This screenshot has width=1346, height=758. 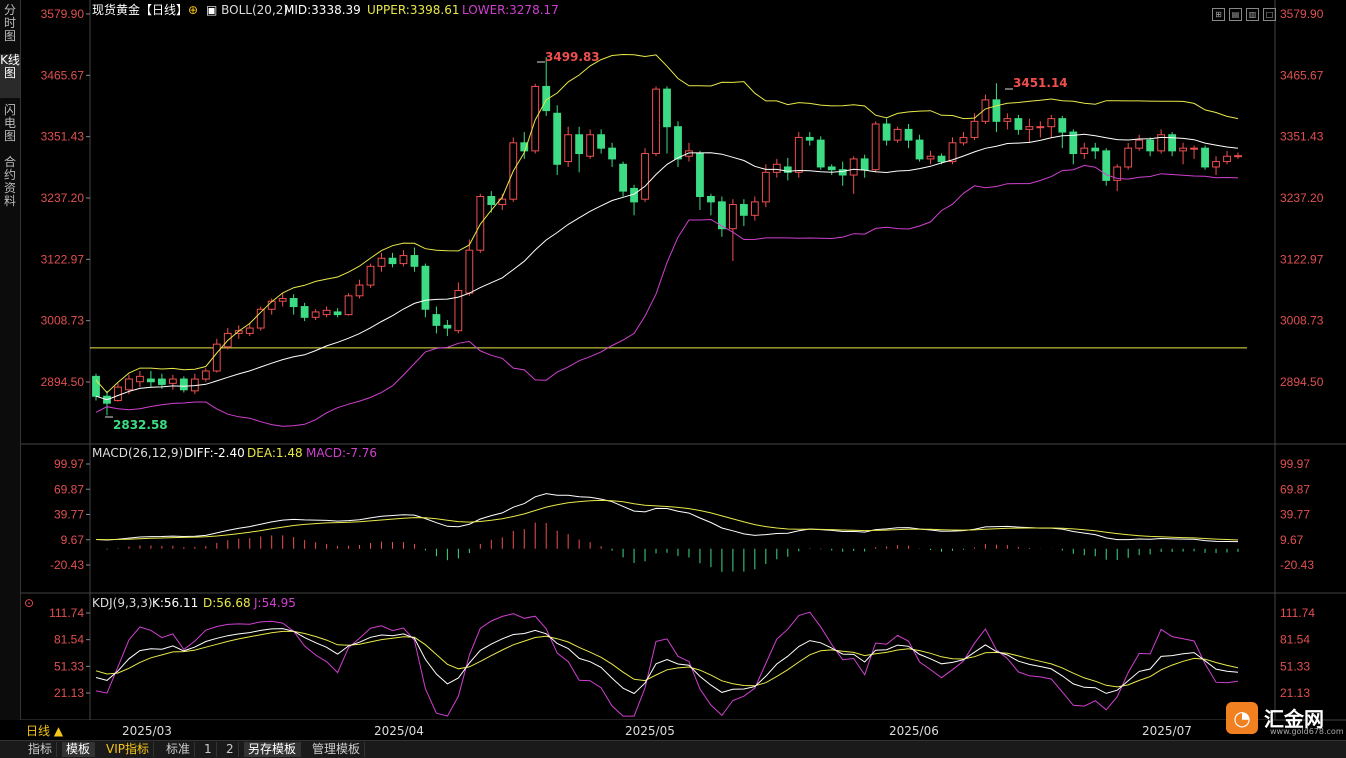 I want to click on annotation-high-1: 3499.83, so click(x=572, y=57).